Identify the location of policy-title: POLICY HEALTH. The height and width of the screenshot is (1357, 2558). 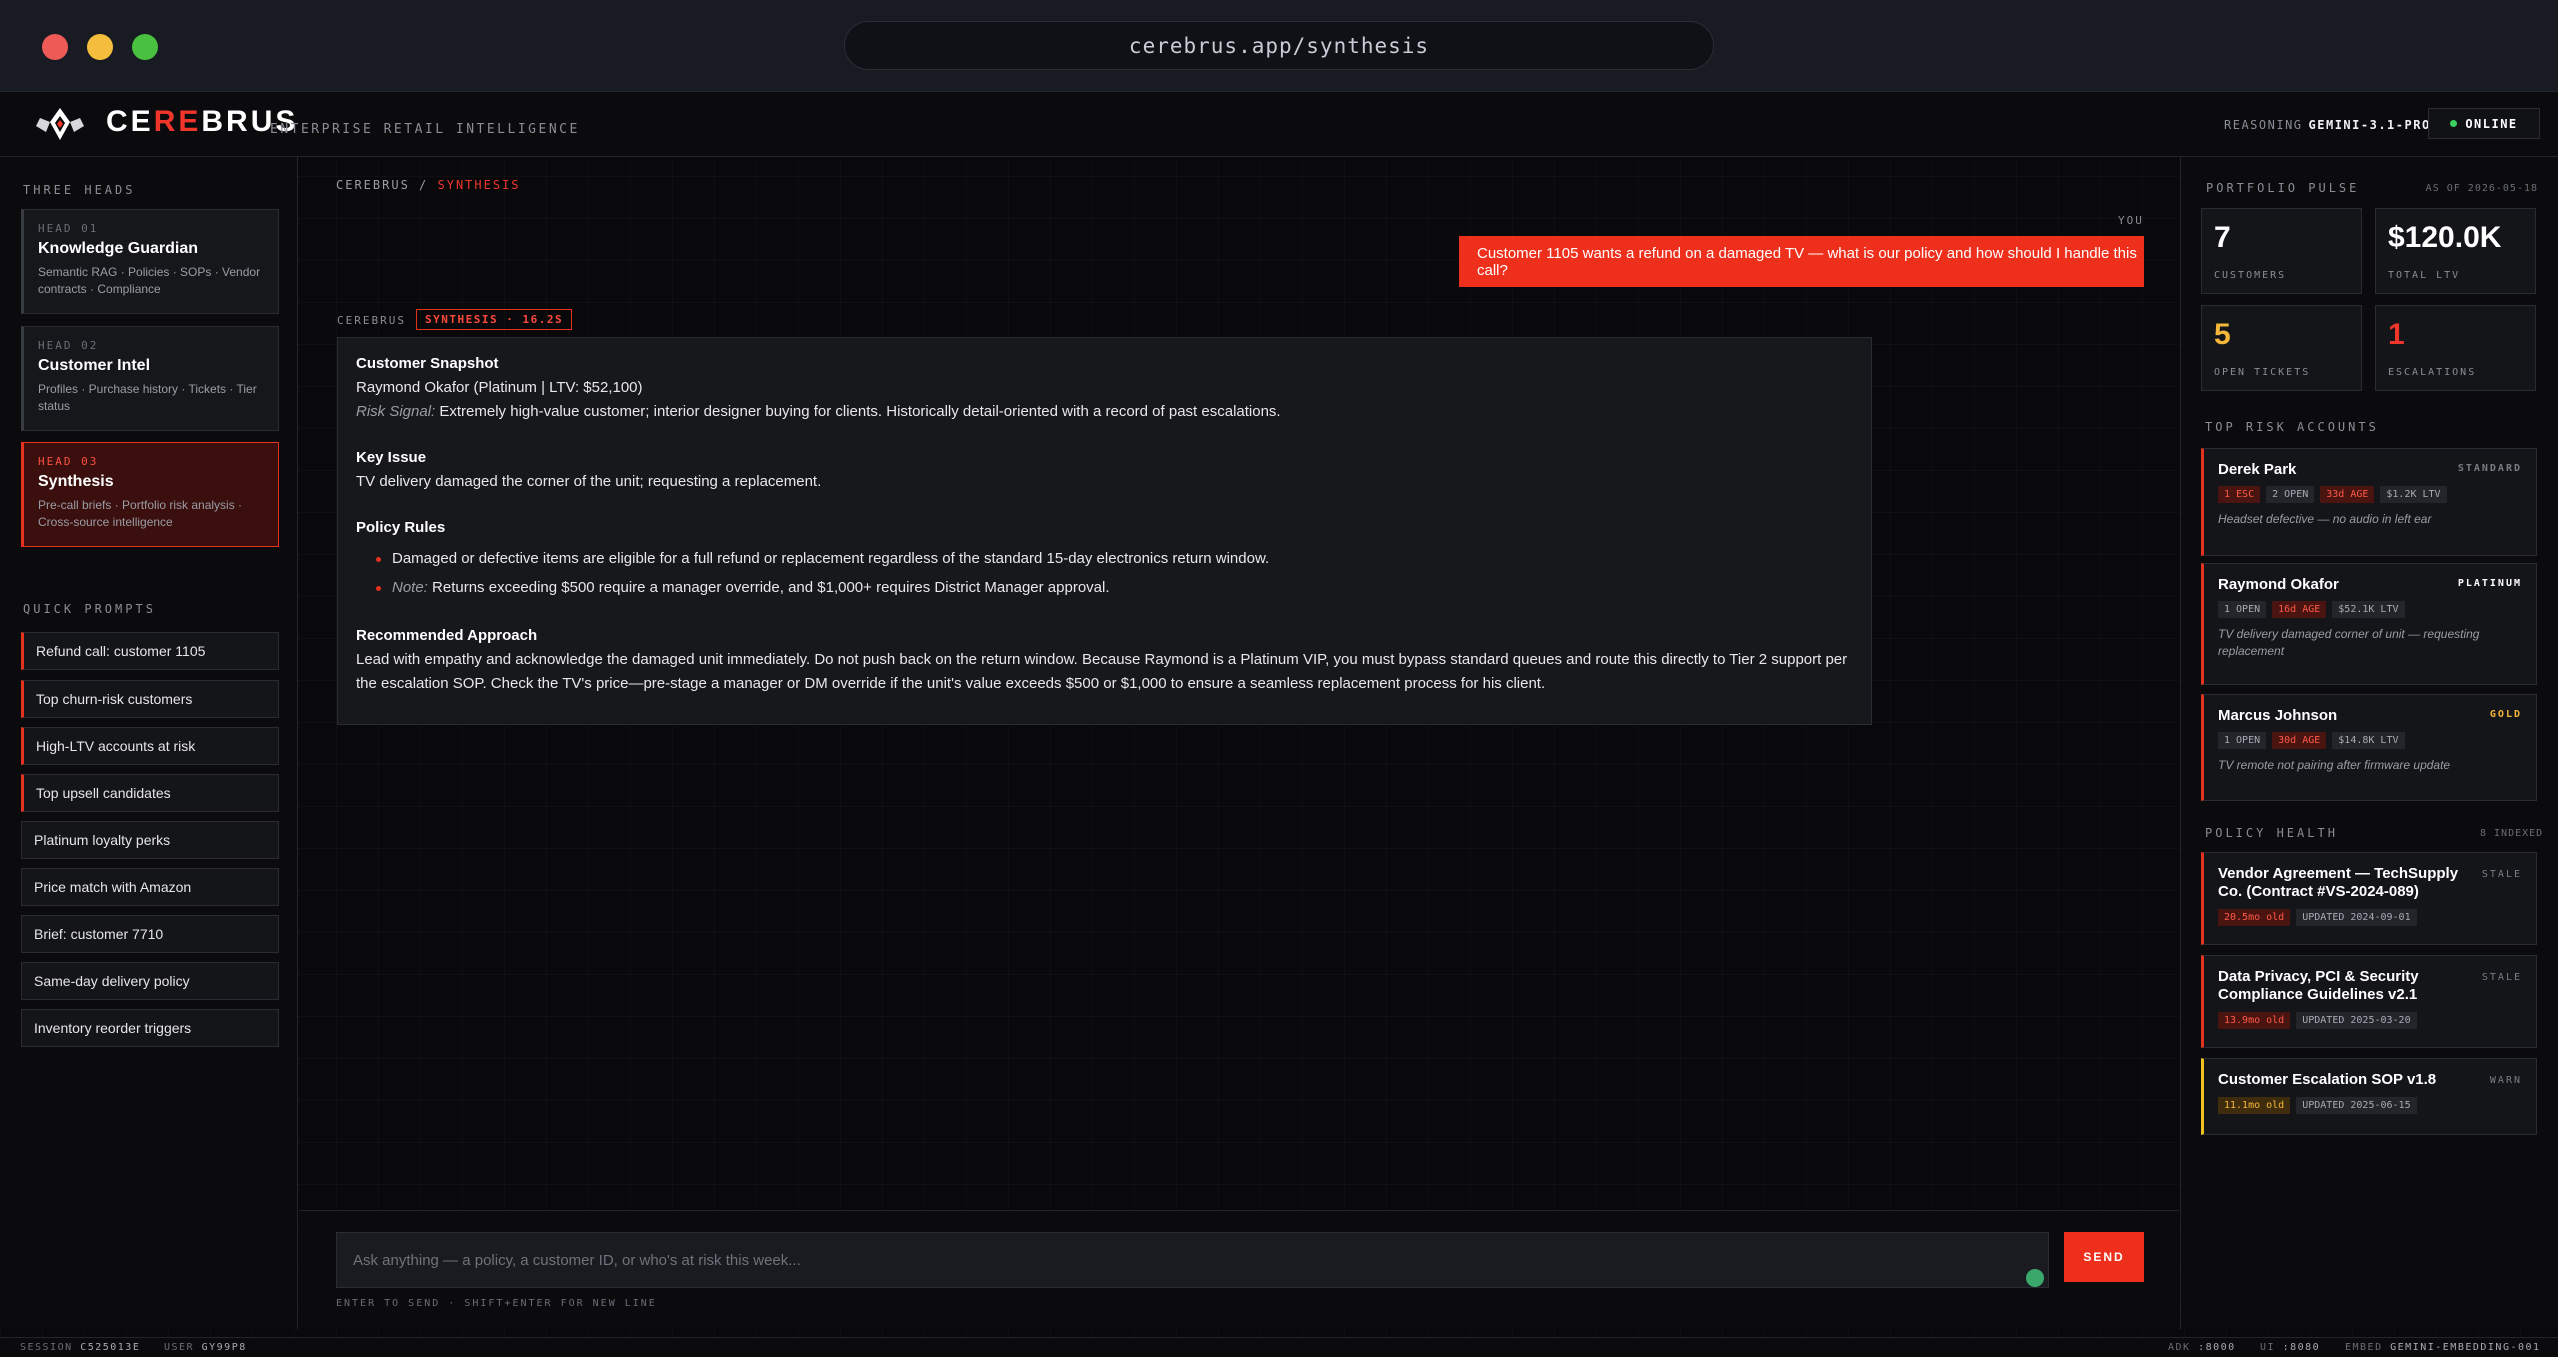
(2271, 833).